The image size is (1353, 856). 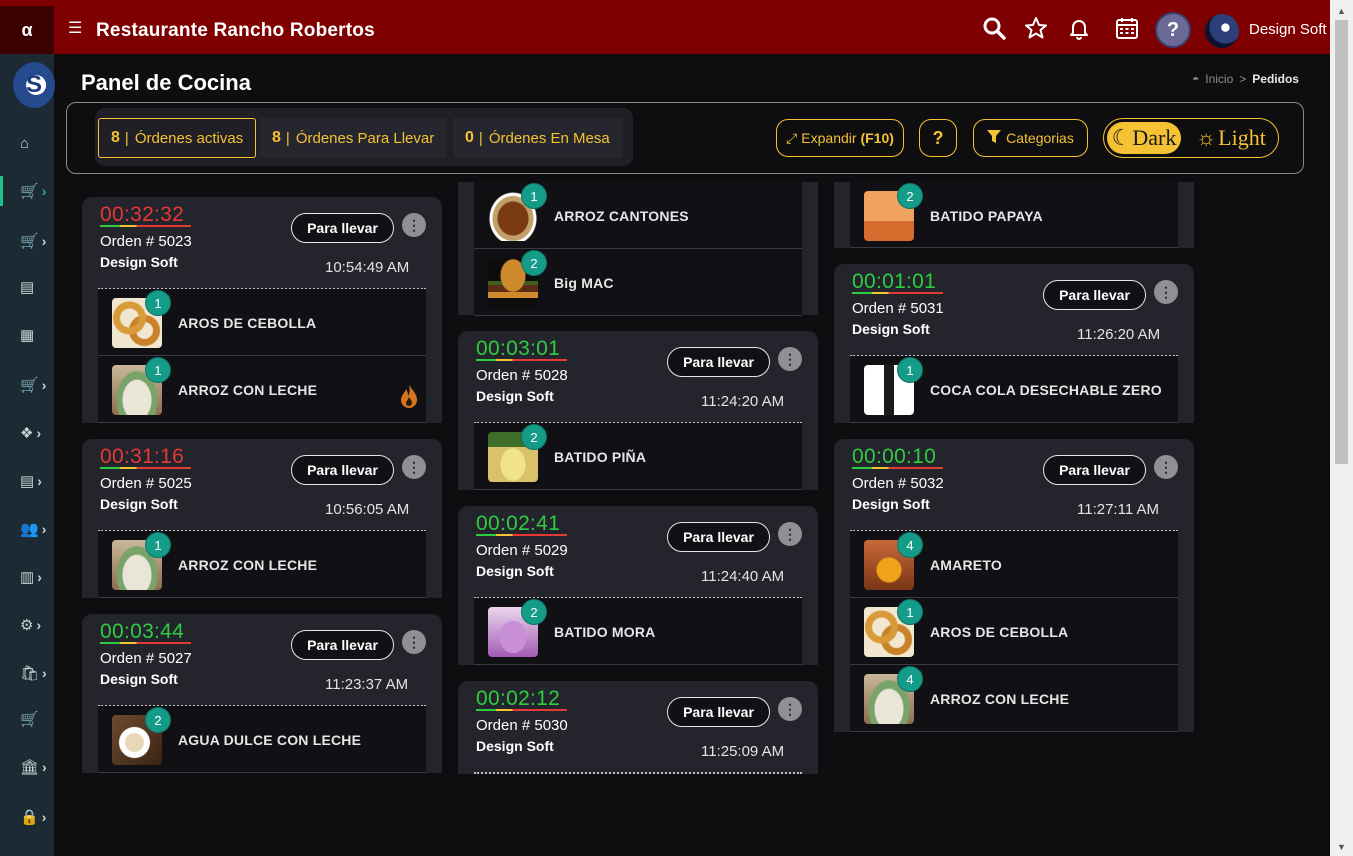 I want to click on company-logo: S, so click(x=34, y=85).